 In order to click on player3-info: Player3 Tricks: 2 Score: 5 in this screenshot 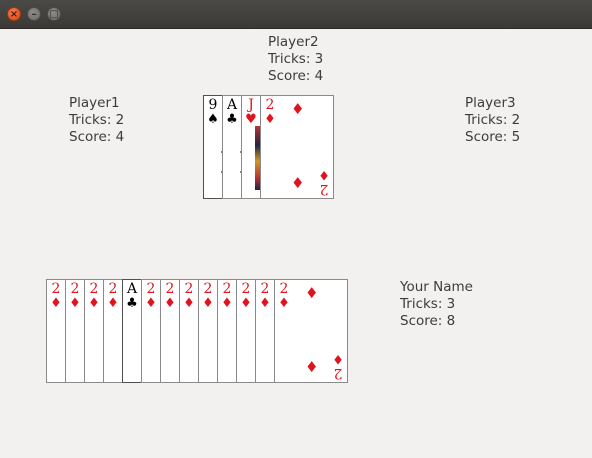, I will do `click(492, 120)`.